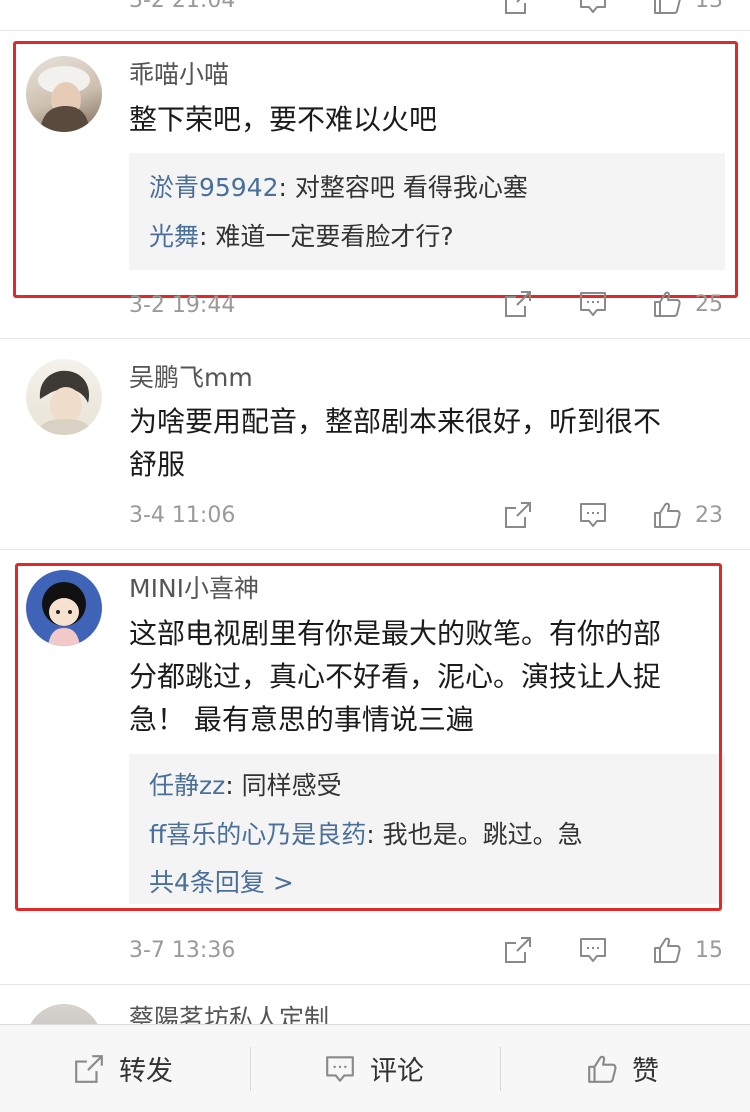  What do you see at coordinates (182, 6) in the screenshot?
I see `comment-time: 3-2 21:04` at bounding box center [182, 6].